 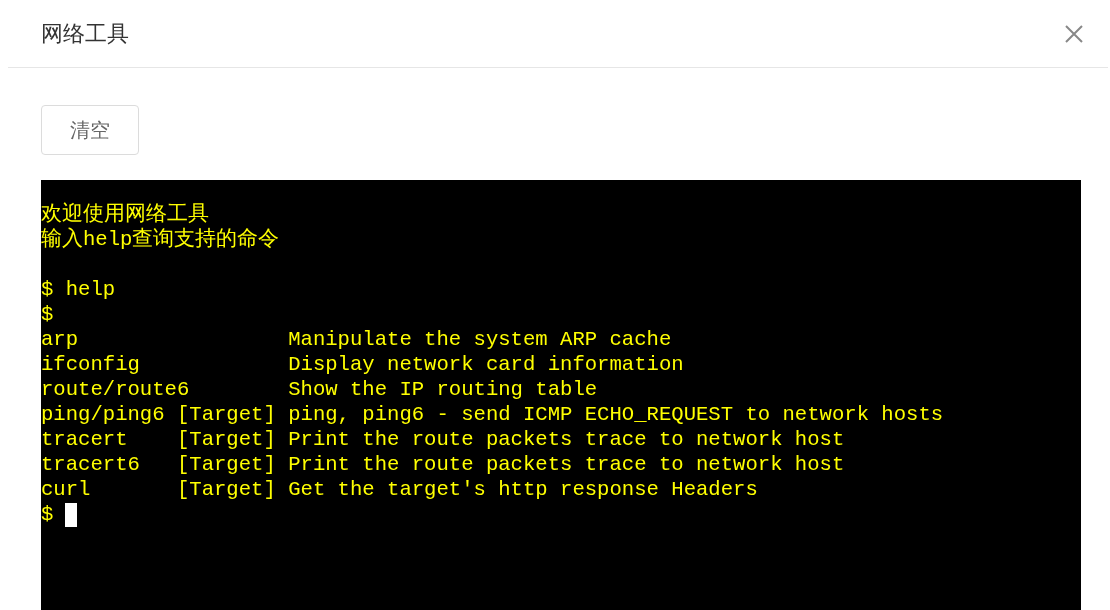 What do you see at coordinates (362, 364) in the screenshot?
I see `terminal-line: ifconfig Display network card information` at bounding box center [362, 364].